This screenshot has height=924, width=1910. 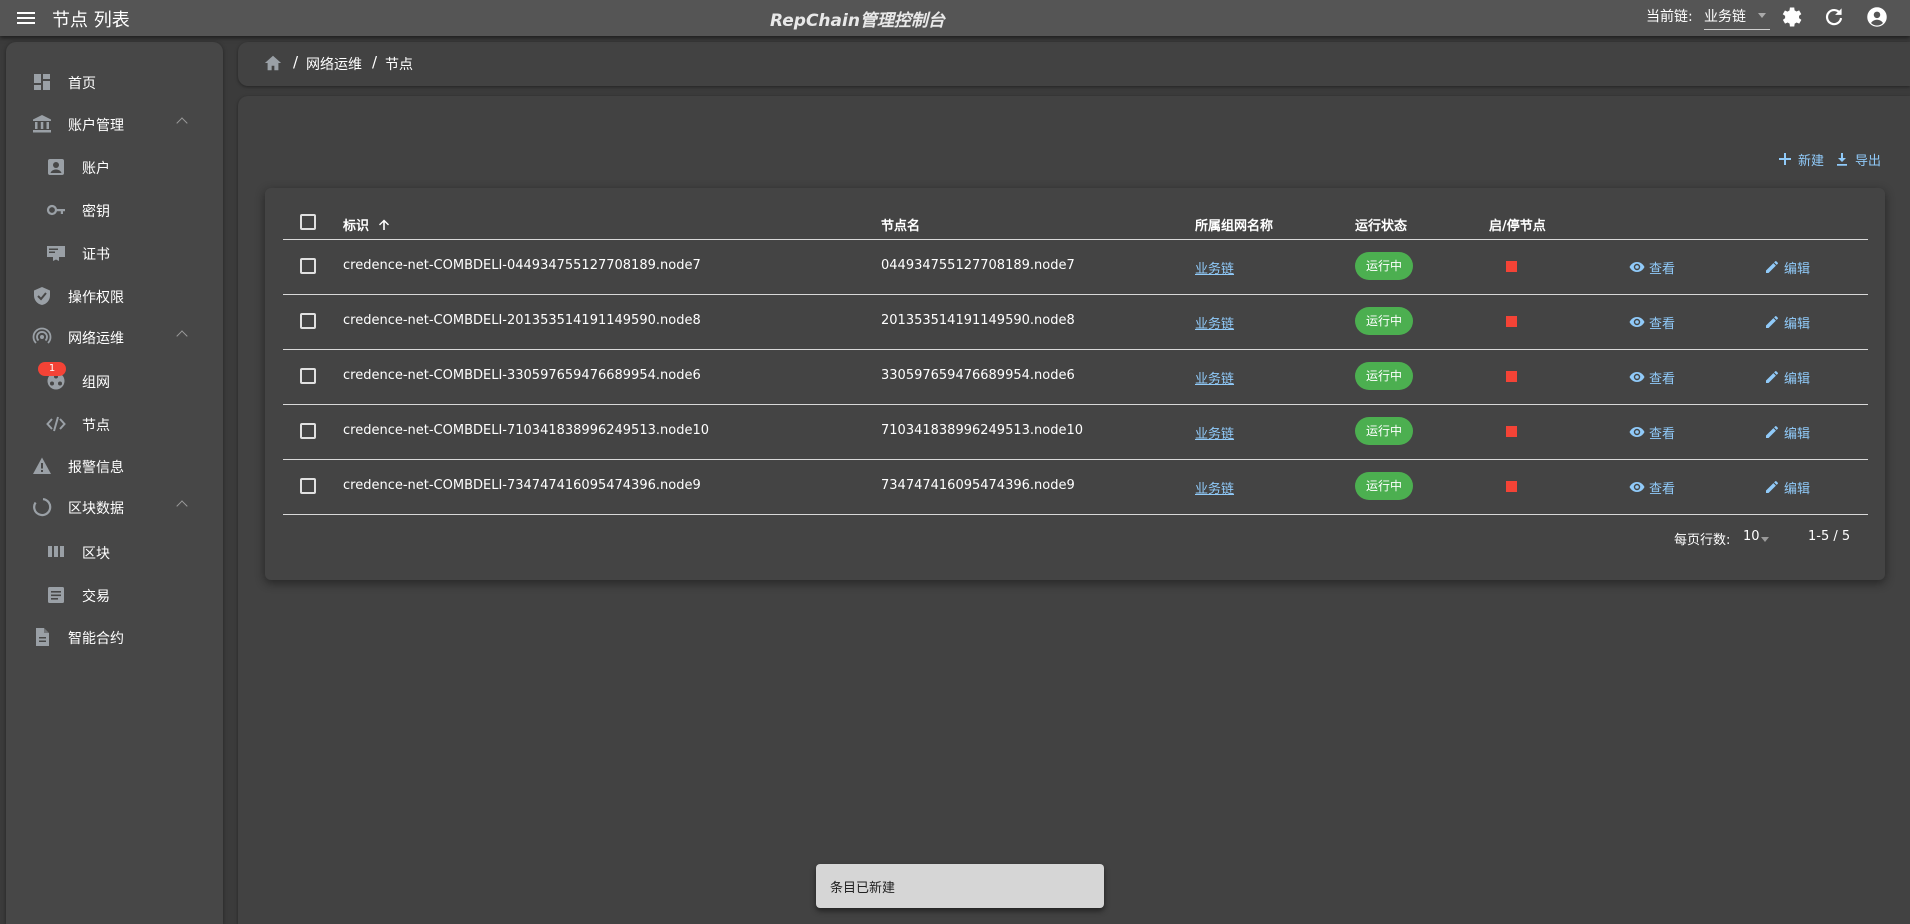 I want to click on column-header-id: 标识, so click(x=366, y=224).